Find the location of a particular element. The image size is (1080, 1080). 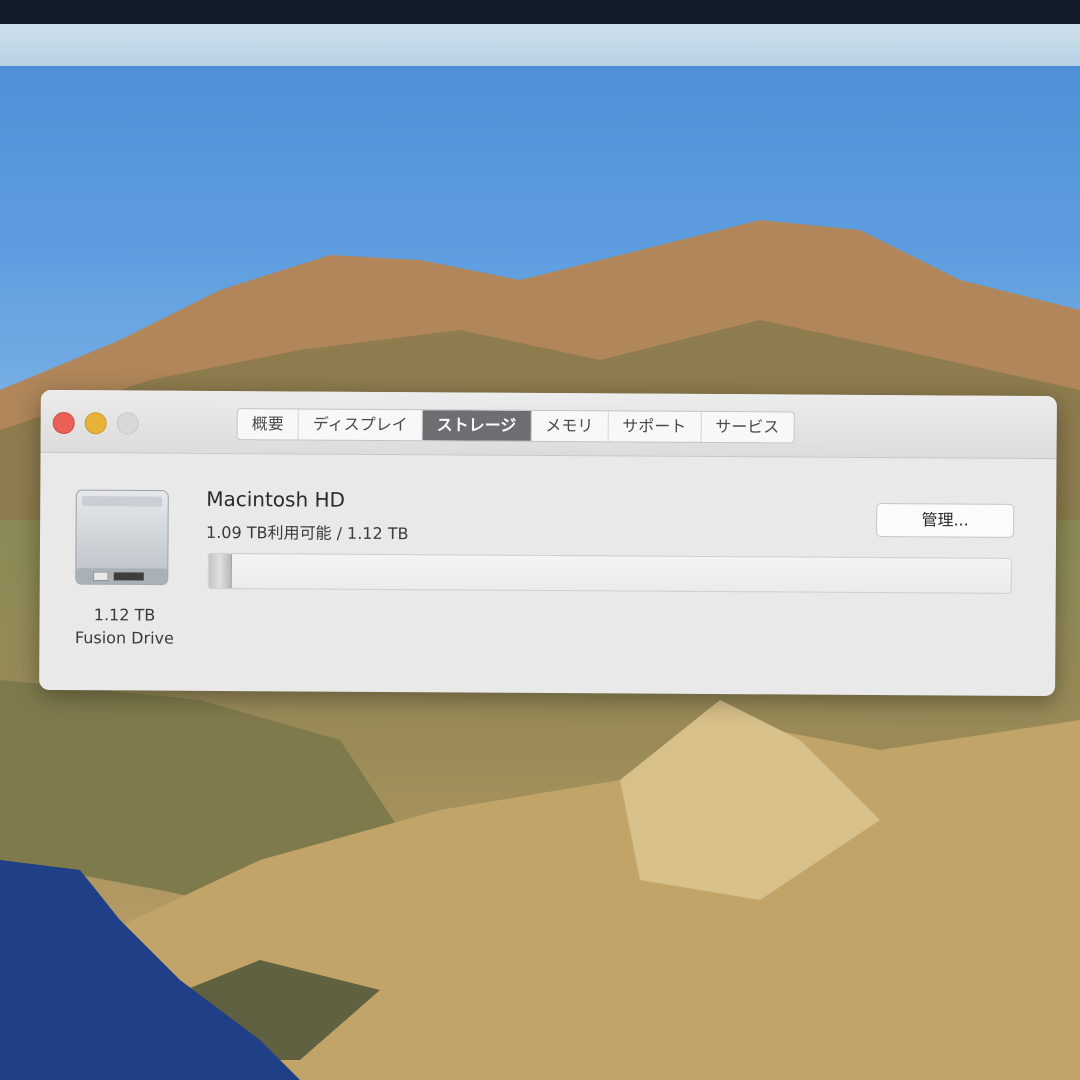

disk-type: Fusion Drive is located at coordinates (124, 638).